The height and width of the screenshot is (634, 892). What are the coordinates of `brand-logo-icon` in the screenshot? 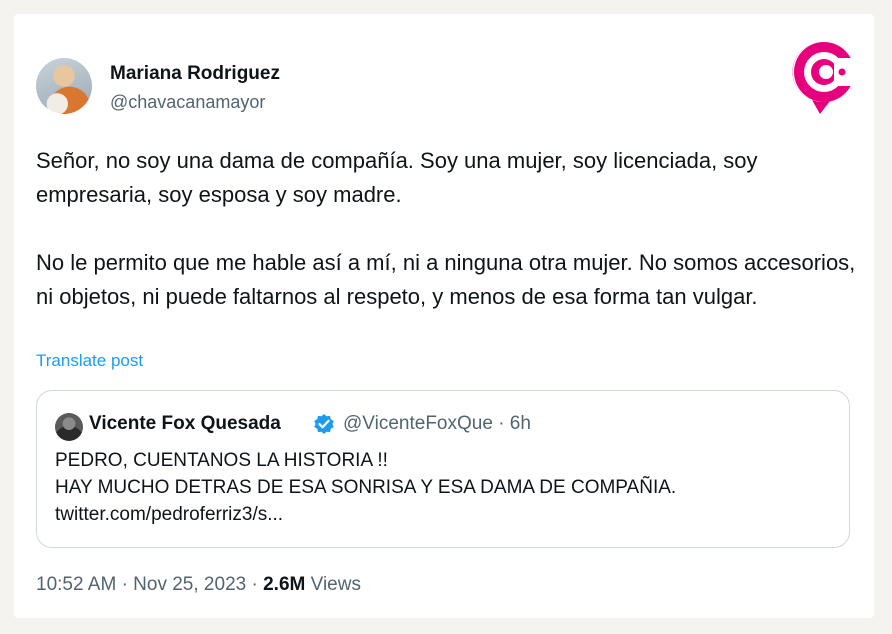 It's located at (825, 78).